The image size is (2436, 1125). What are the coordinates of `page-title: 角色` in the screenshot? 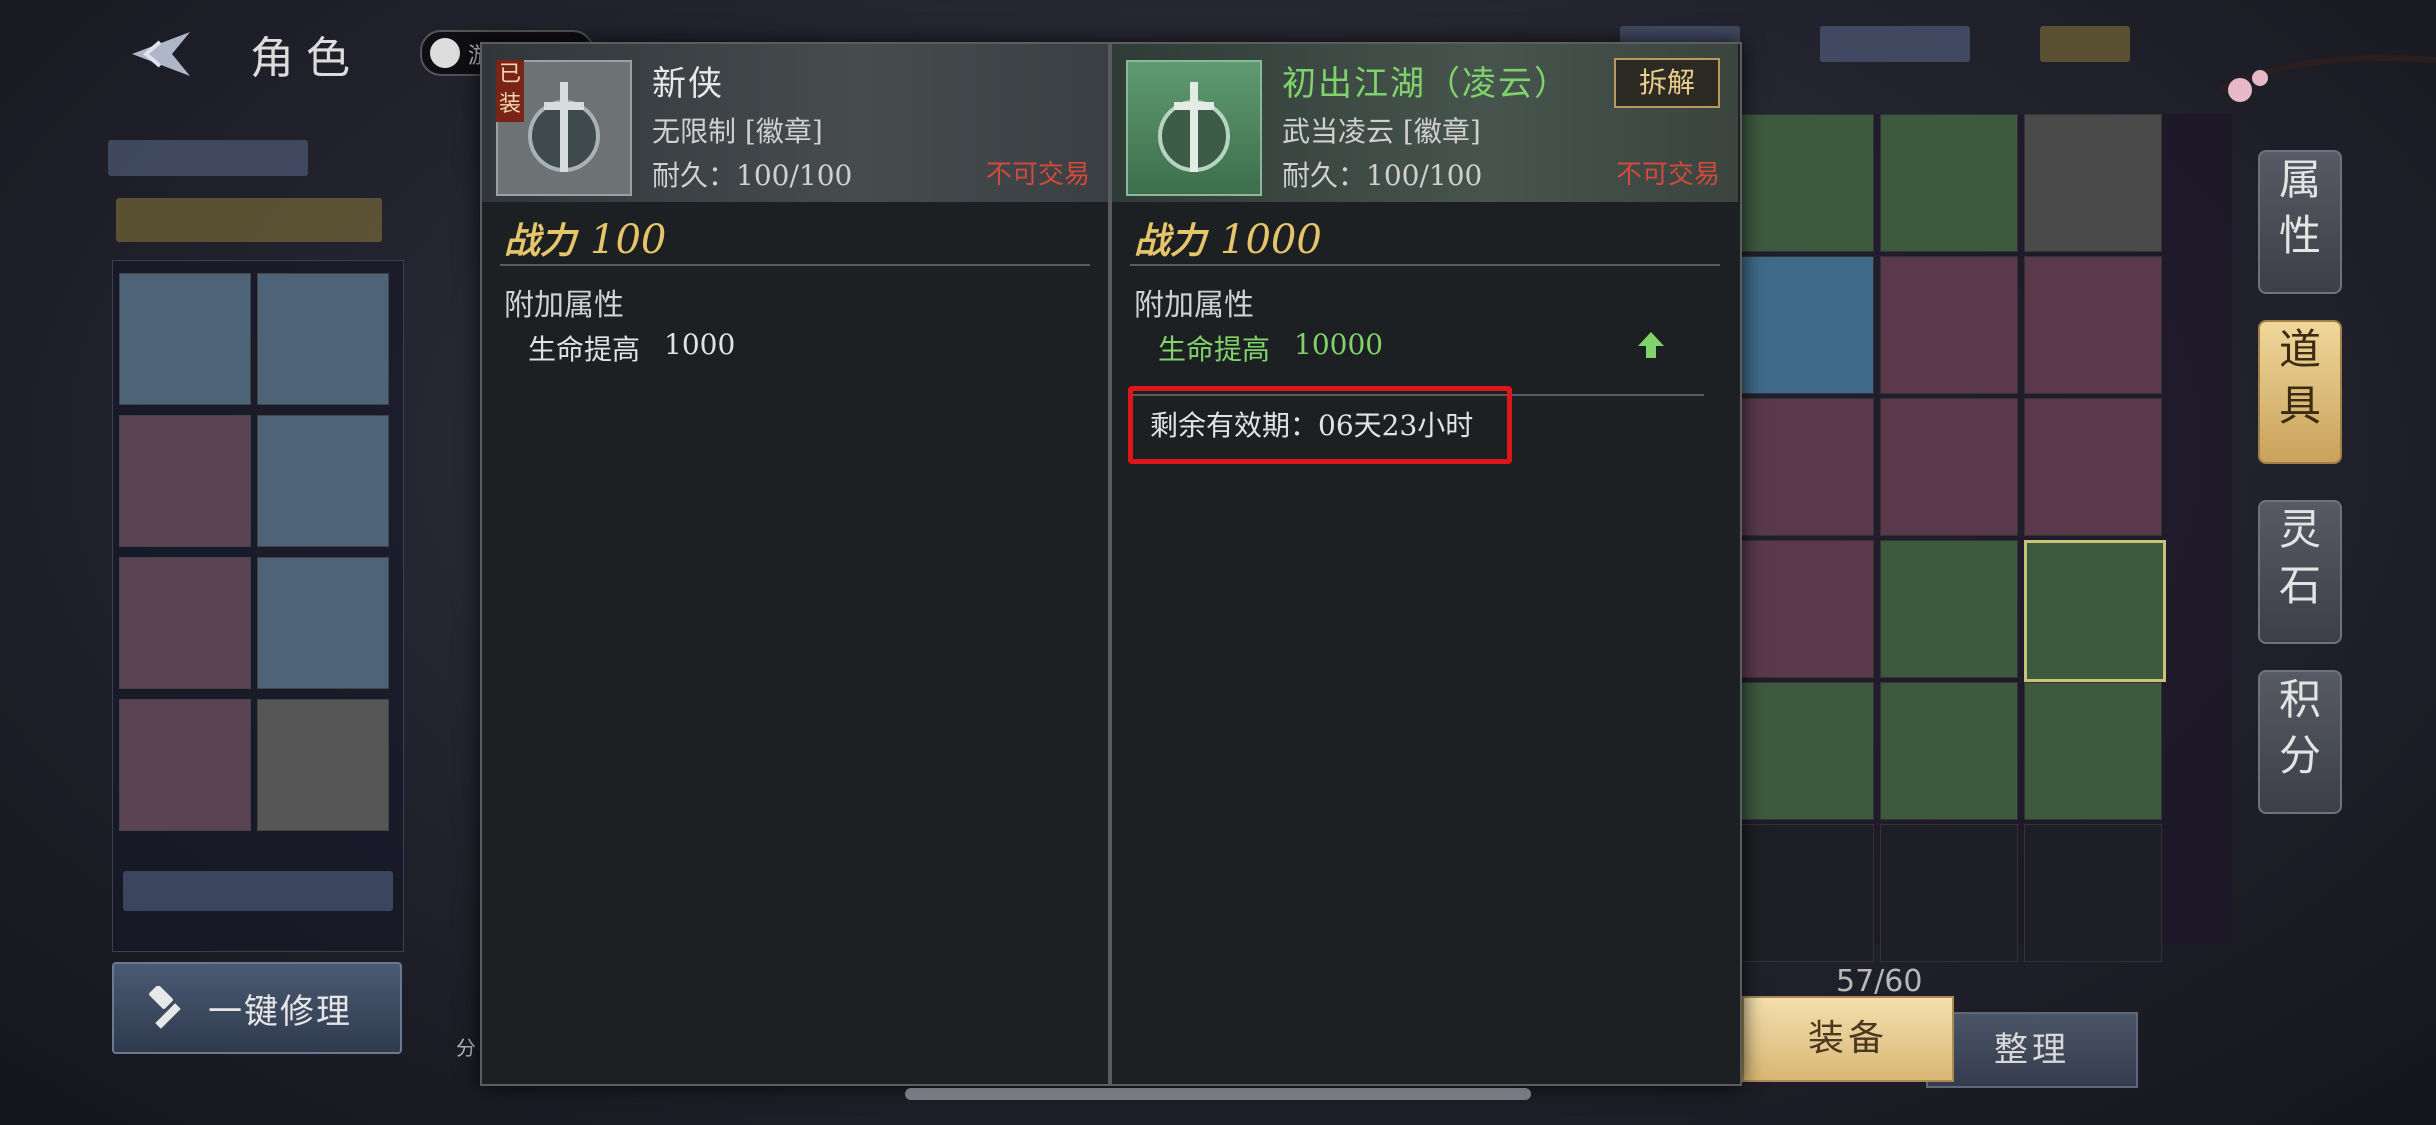 It's located at (306, 58).